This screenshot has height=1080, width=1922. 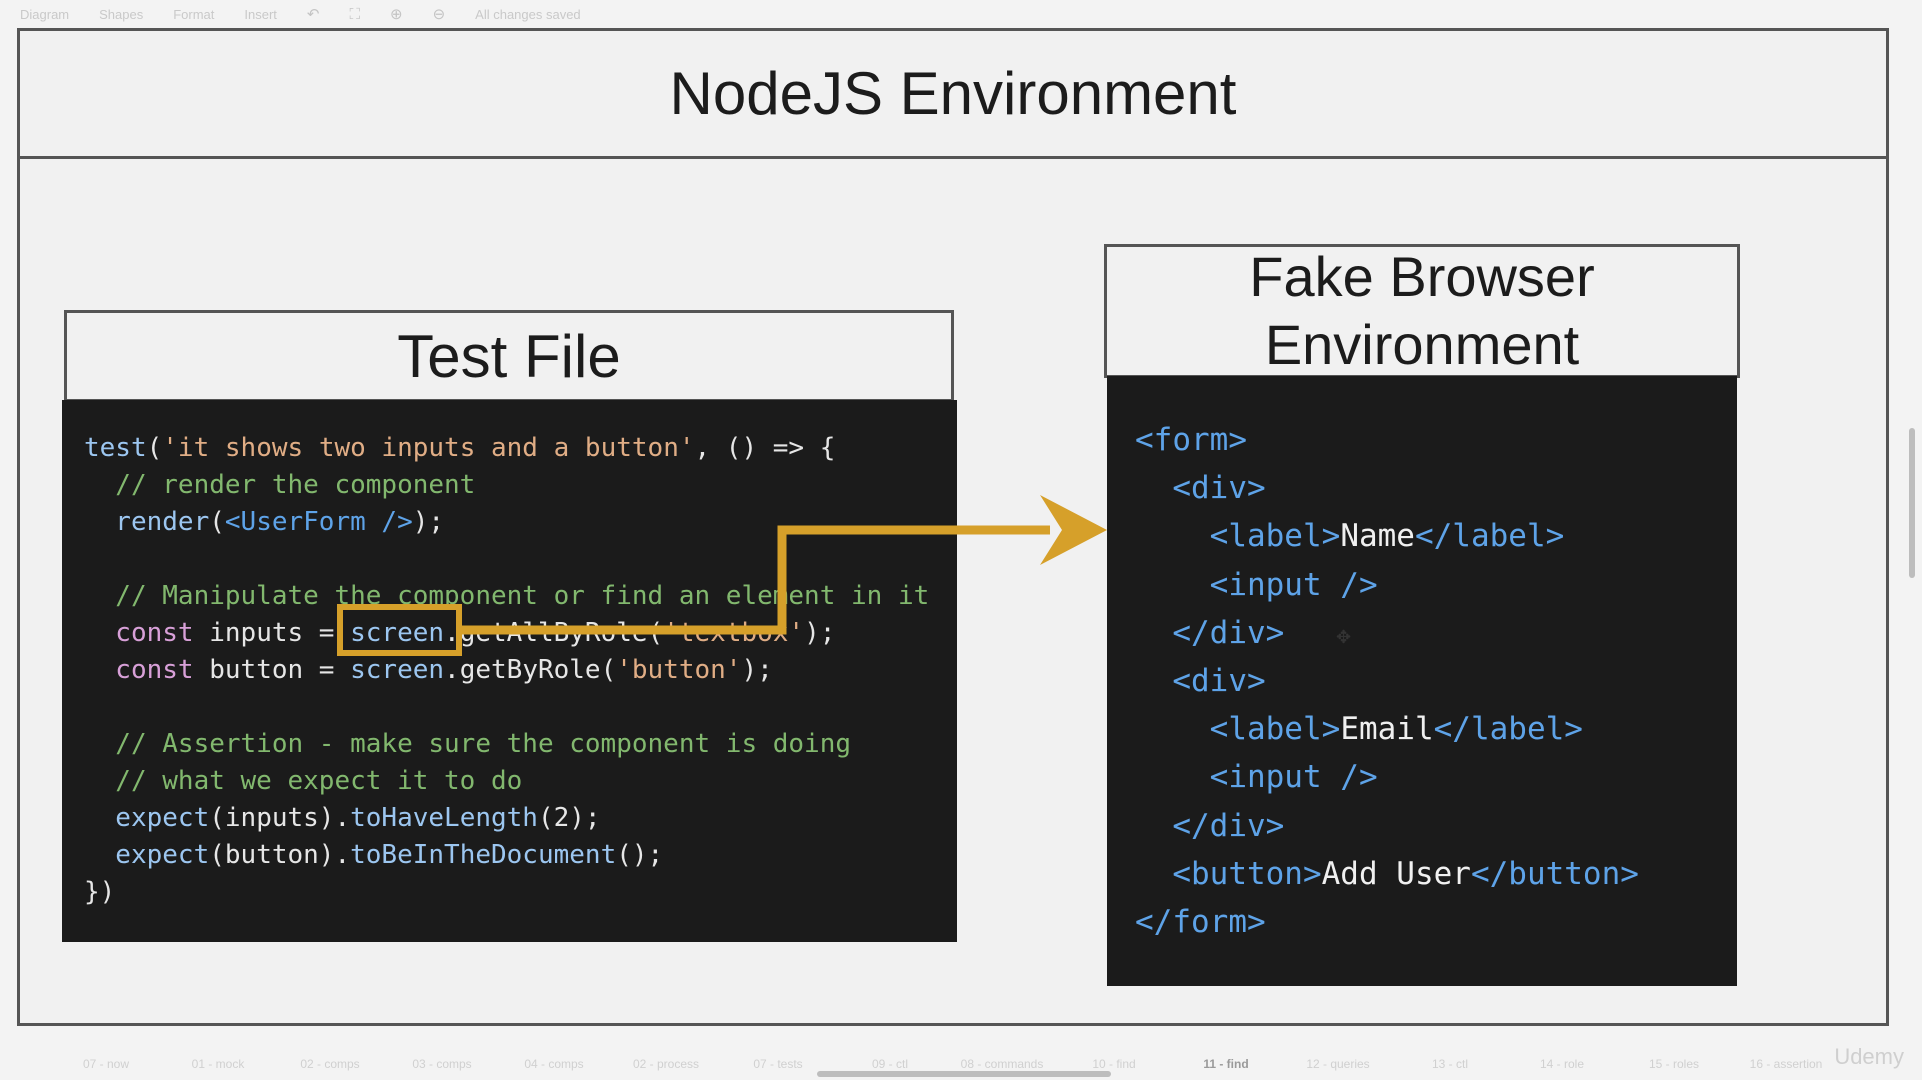 What do you see at coordinates (1238, 729) in the screenshot?
I see `code-token: <label>` at bounding box center [1238, 729].